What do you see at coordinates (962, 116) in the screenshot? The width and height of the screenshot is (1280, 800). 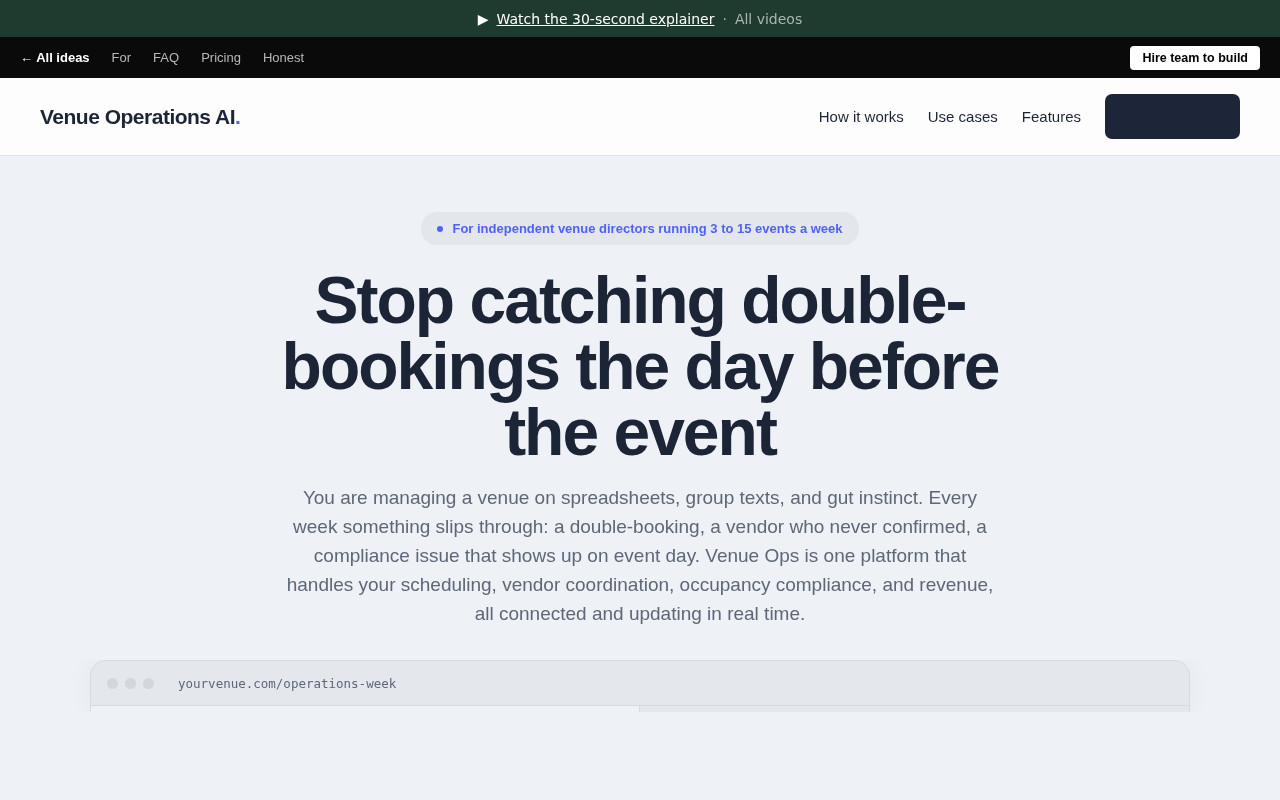 I see `nav-link: Use cases` at bounding box center [962, 116].